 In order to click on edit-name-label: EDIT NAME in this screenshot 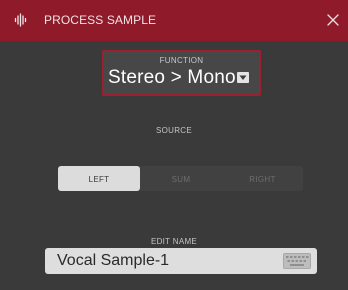, I will do `click(174, 241)`.